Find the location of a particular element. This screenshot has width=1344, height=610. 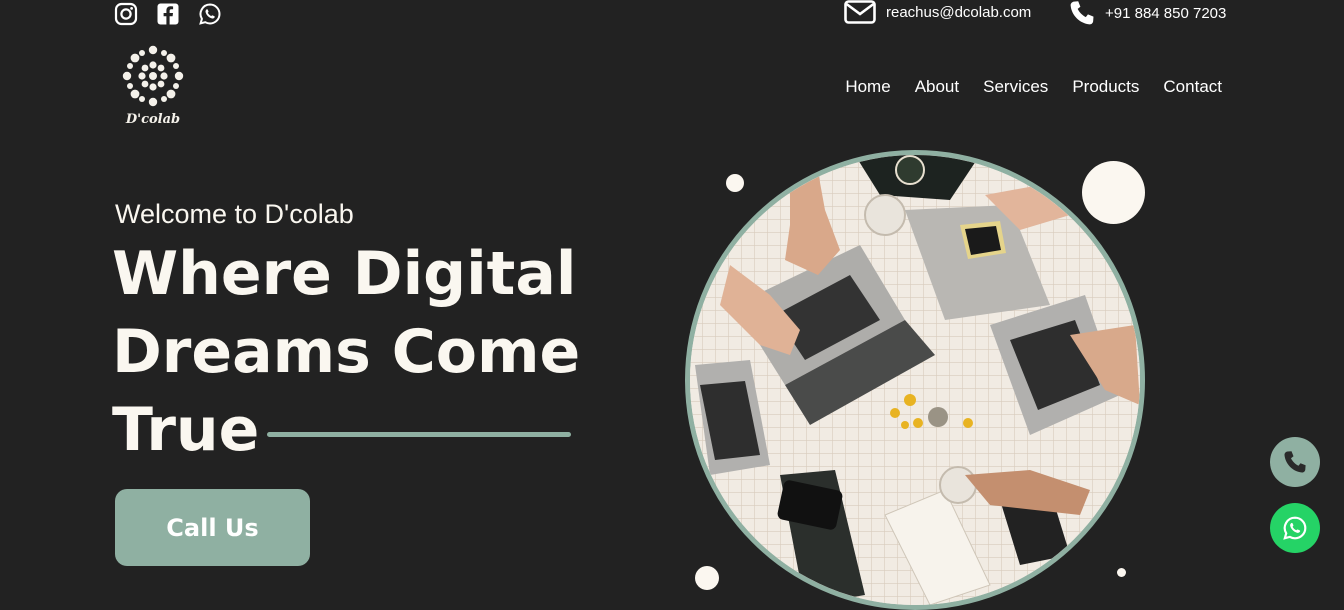

instagram-link is located at coordinates (126, 14).